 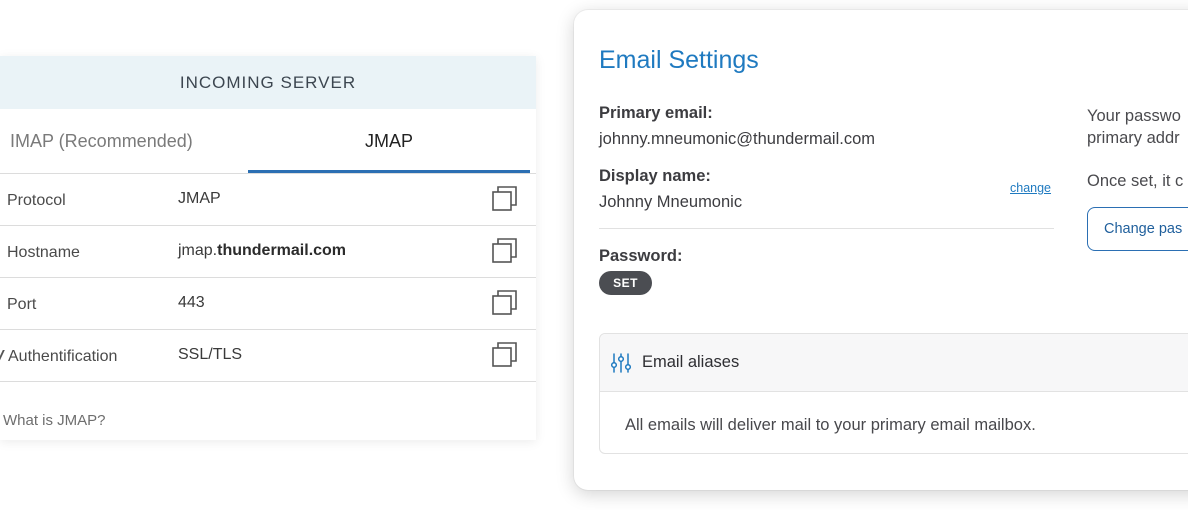 What do you see at coordinates (124, 141) in the screenshot?
I see `tab-imap: IMAP (Recommended)` at bounding box center [124, 141].